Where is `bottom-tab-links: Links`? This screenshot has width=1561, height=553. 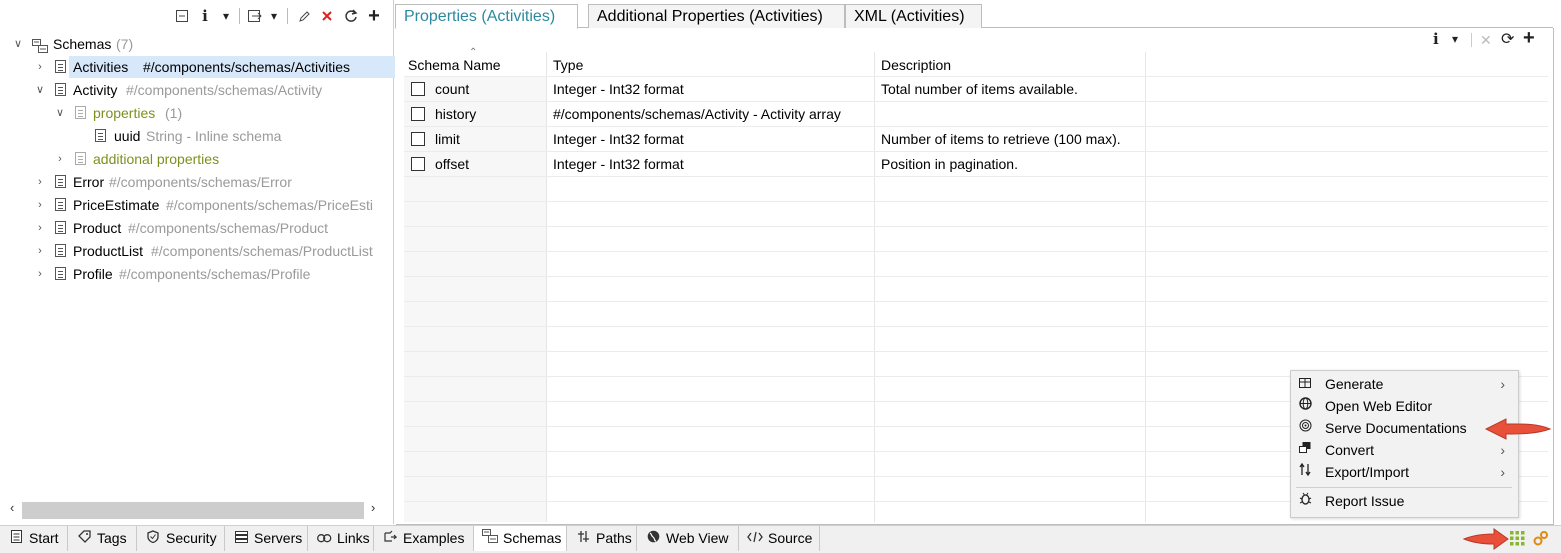 bottom-tab-links: Links is located at coordinates (341, 538).